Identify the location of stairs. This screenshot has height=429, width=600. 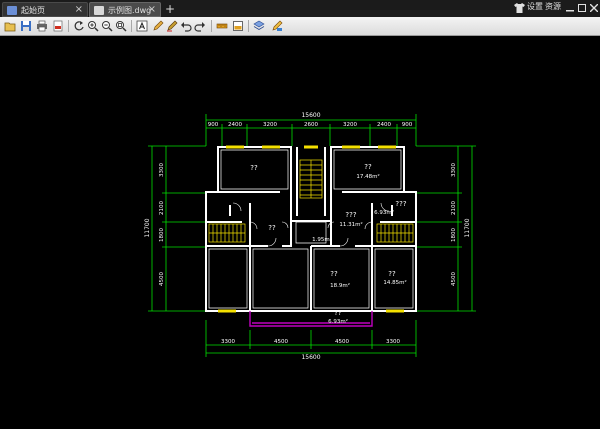
(311, 201).